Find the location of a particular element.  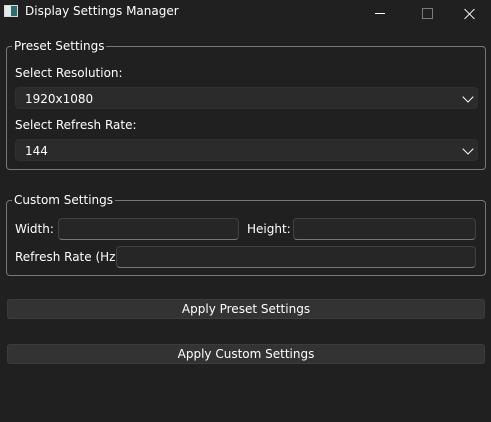

close-icon is located at coordinates (470, 14).